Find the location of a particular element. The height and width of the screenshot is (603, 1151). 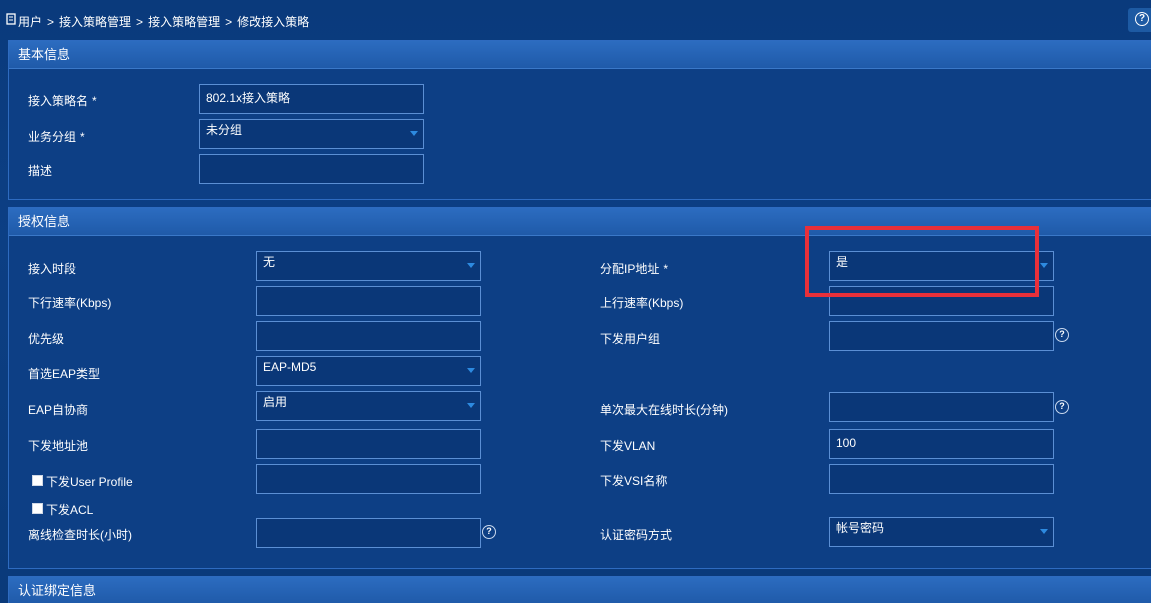

breadcrumb: 用户 > 接入策略管理 > 接入策略管理 > 修改接入策略 is located at coordinates (163, 21).